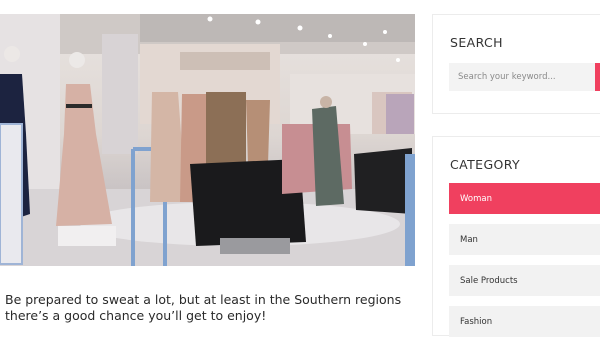 The image size is (600, 347). I want to click on category-item-fashion: Fashion, so click(524, 321).